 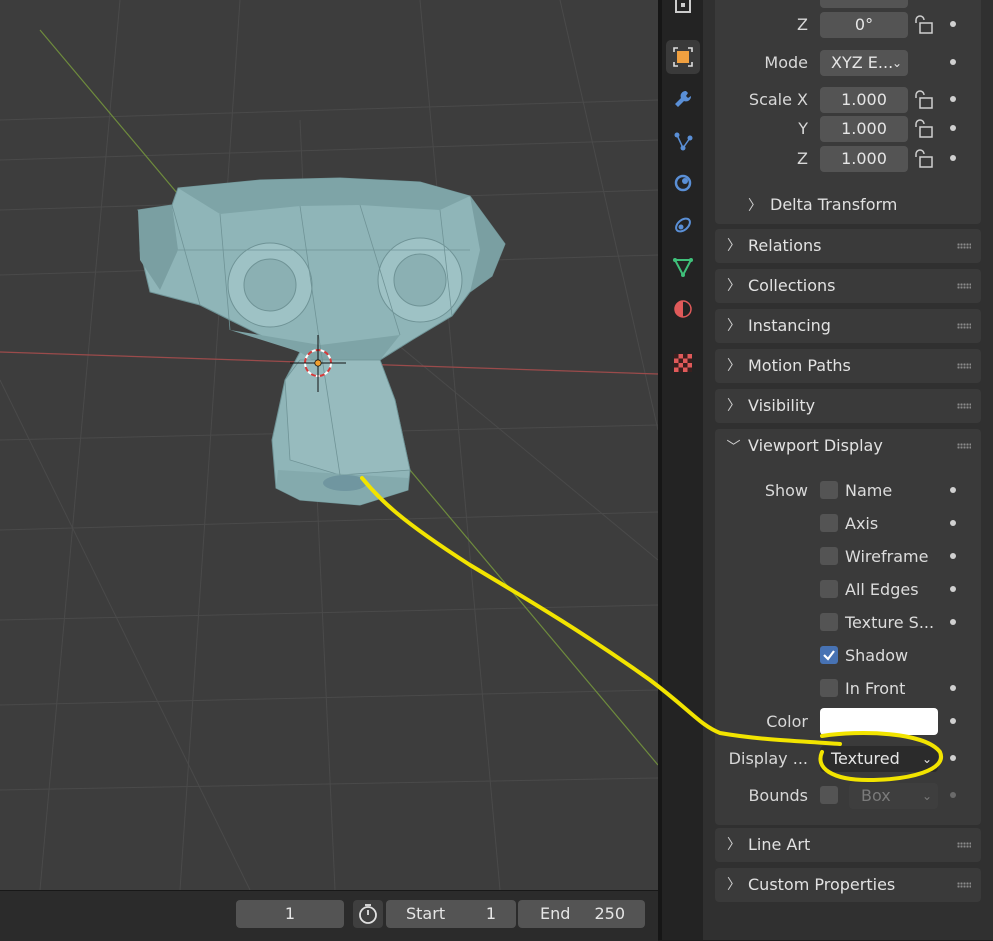 I want to click on scale-x-row: Scale X 1.000, so click(x=848, y=100).